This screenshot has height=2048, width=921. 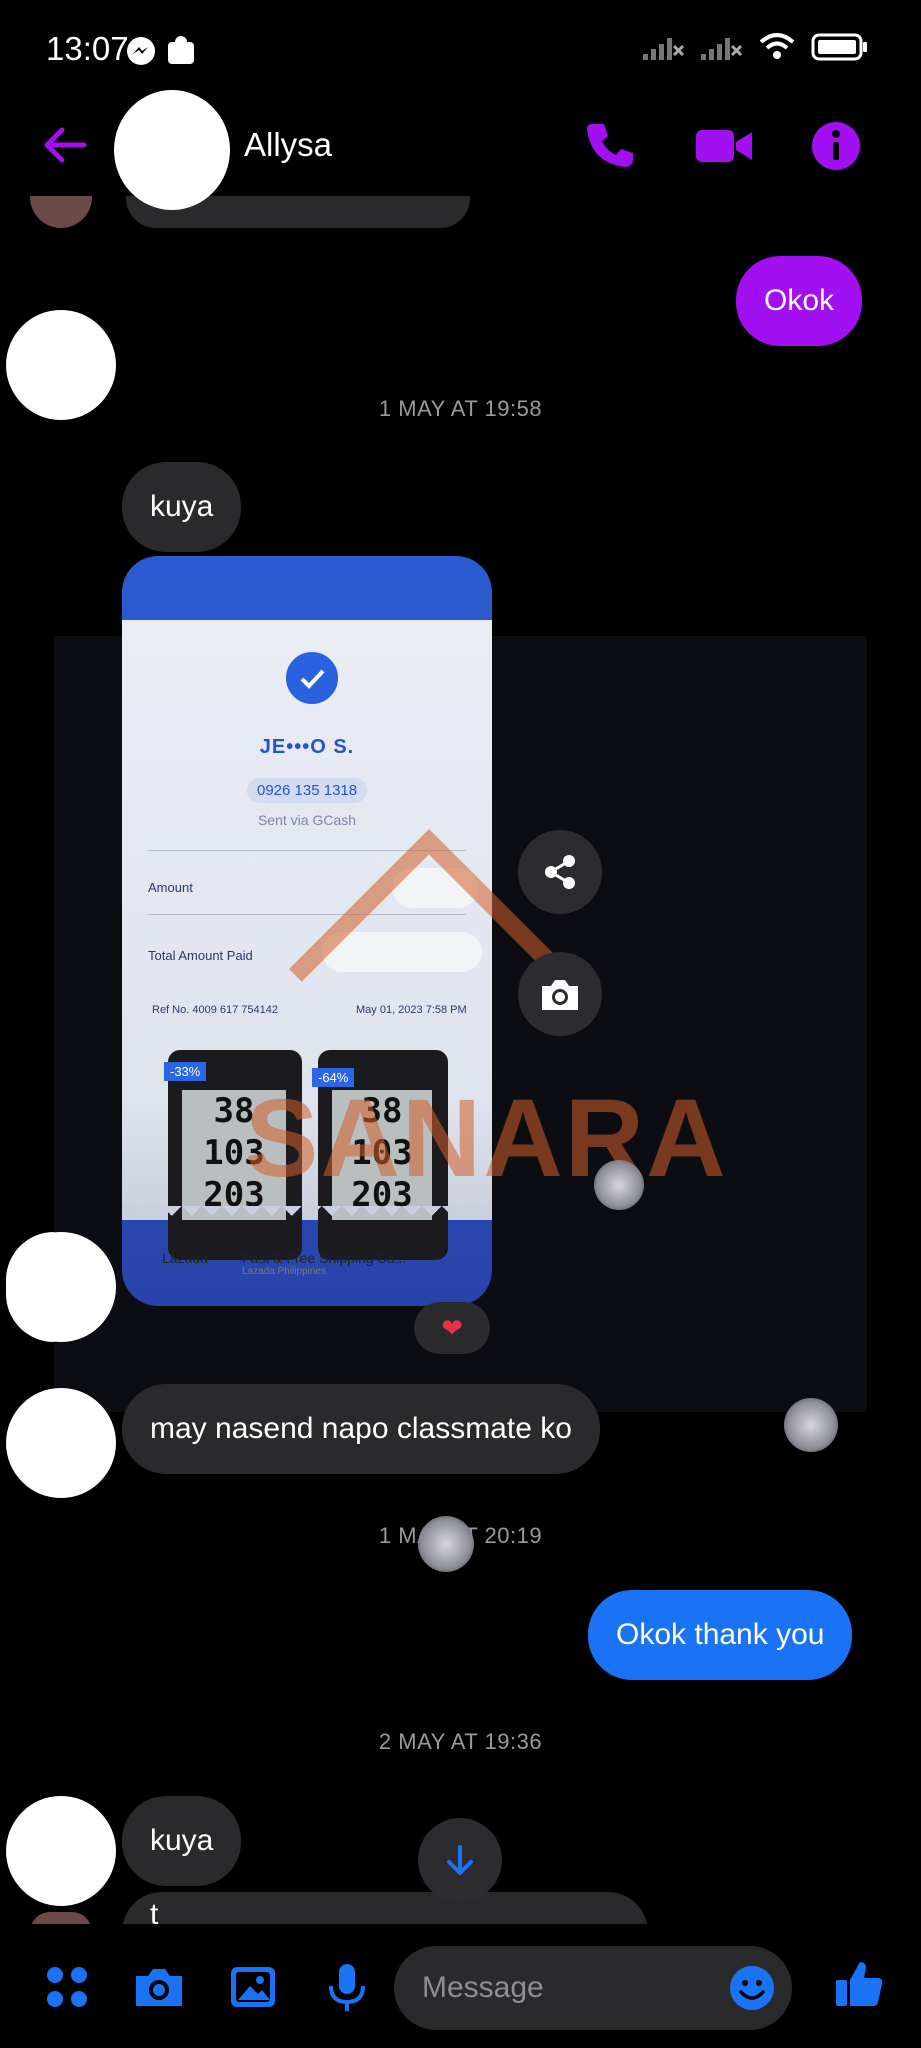 I want to click on avatar-partial, so click(x=61, y=212).